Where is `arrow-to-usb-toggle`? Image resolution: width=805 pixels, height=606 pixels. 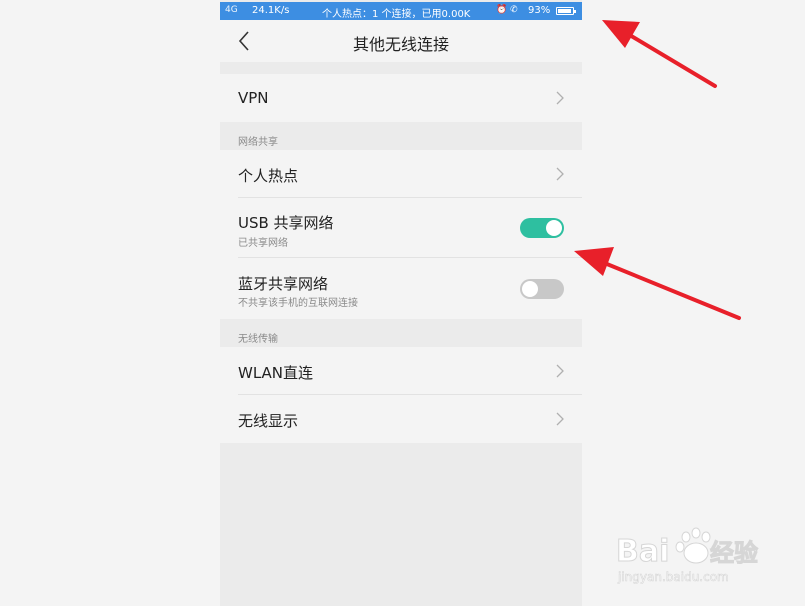
arrow-to-usb-toggle is located at coordinates (657, 283).